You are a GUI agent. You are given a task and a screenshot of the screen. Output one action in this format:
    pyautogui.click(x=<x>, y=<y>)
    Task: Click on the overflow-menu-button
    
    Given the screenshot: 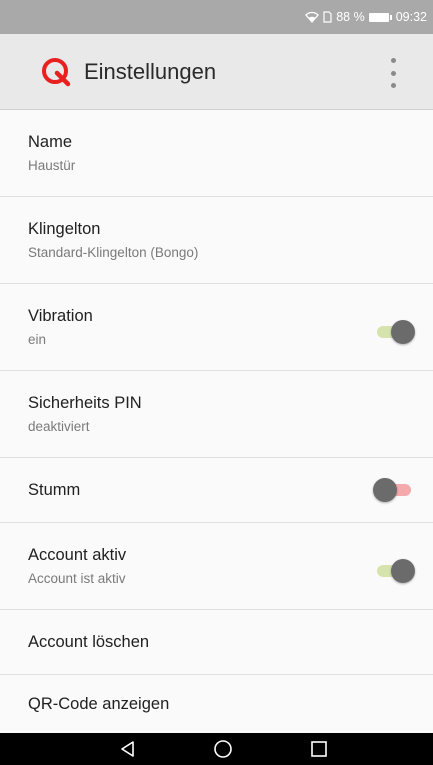 What is the action you would take?
    pyautogui.click(x=393, y=73)
    